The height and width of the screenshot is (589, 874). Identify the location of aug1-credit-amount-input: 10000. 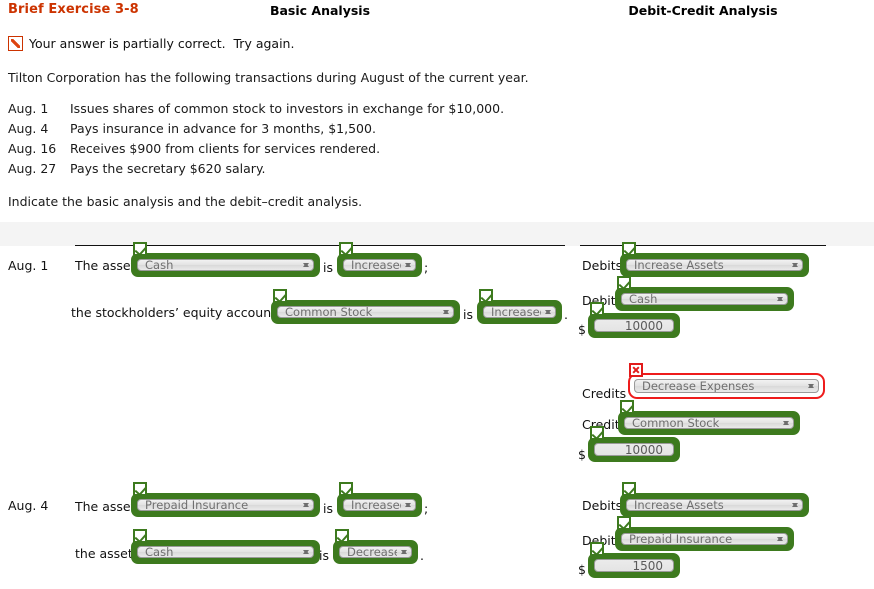
(634, 444).